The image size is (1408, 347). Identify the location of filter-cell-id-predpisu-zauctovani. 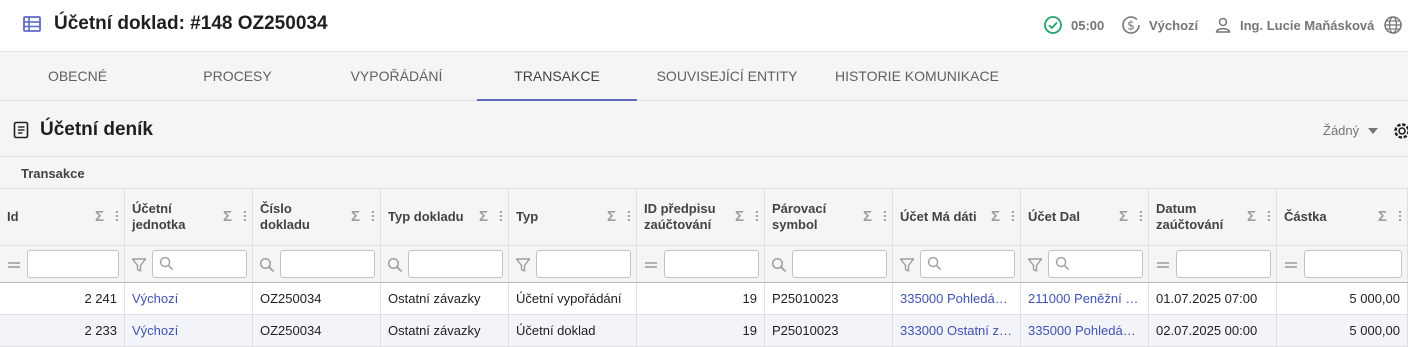
(701, 264).